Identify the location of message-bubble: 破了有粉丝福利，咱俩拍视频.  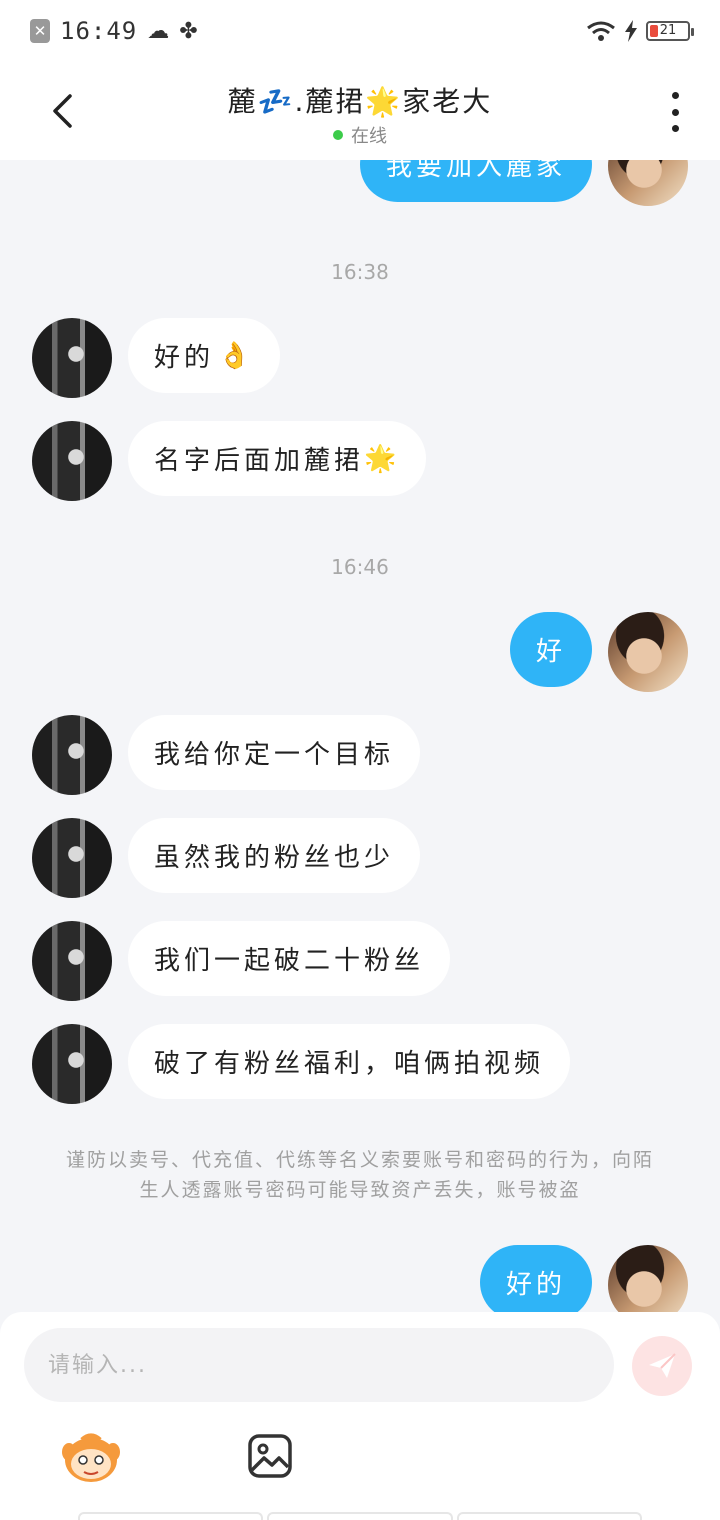
(349, 1061).